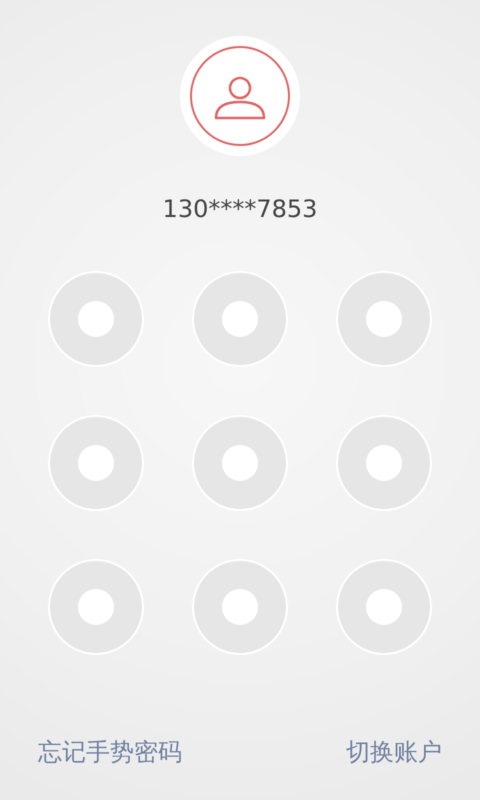 This screenshot has width=480, height=800. Describe the element at coordinates (110, 752) in the screenshot. I see `text-link: 忘记手势密码` at that location.